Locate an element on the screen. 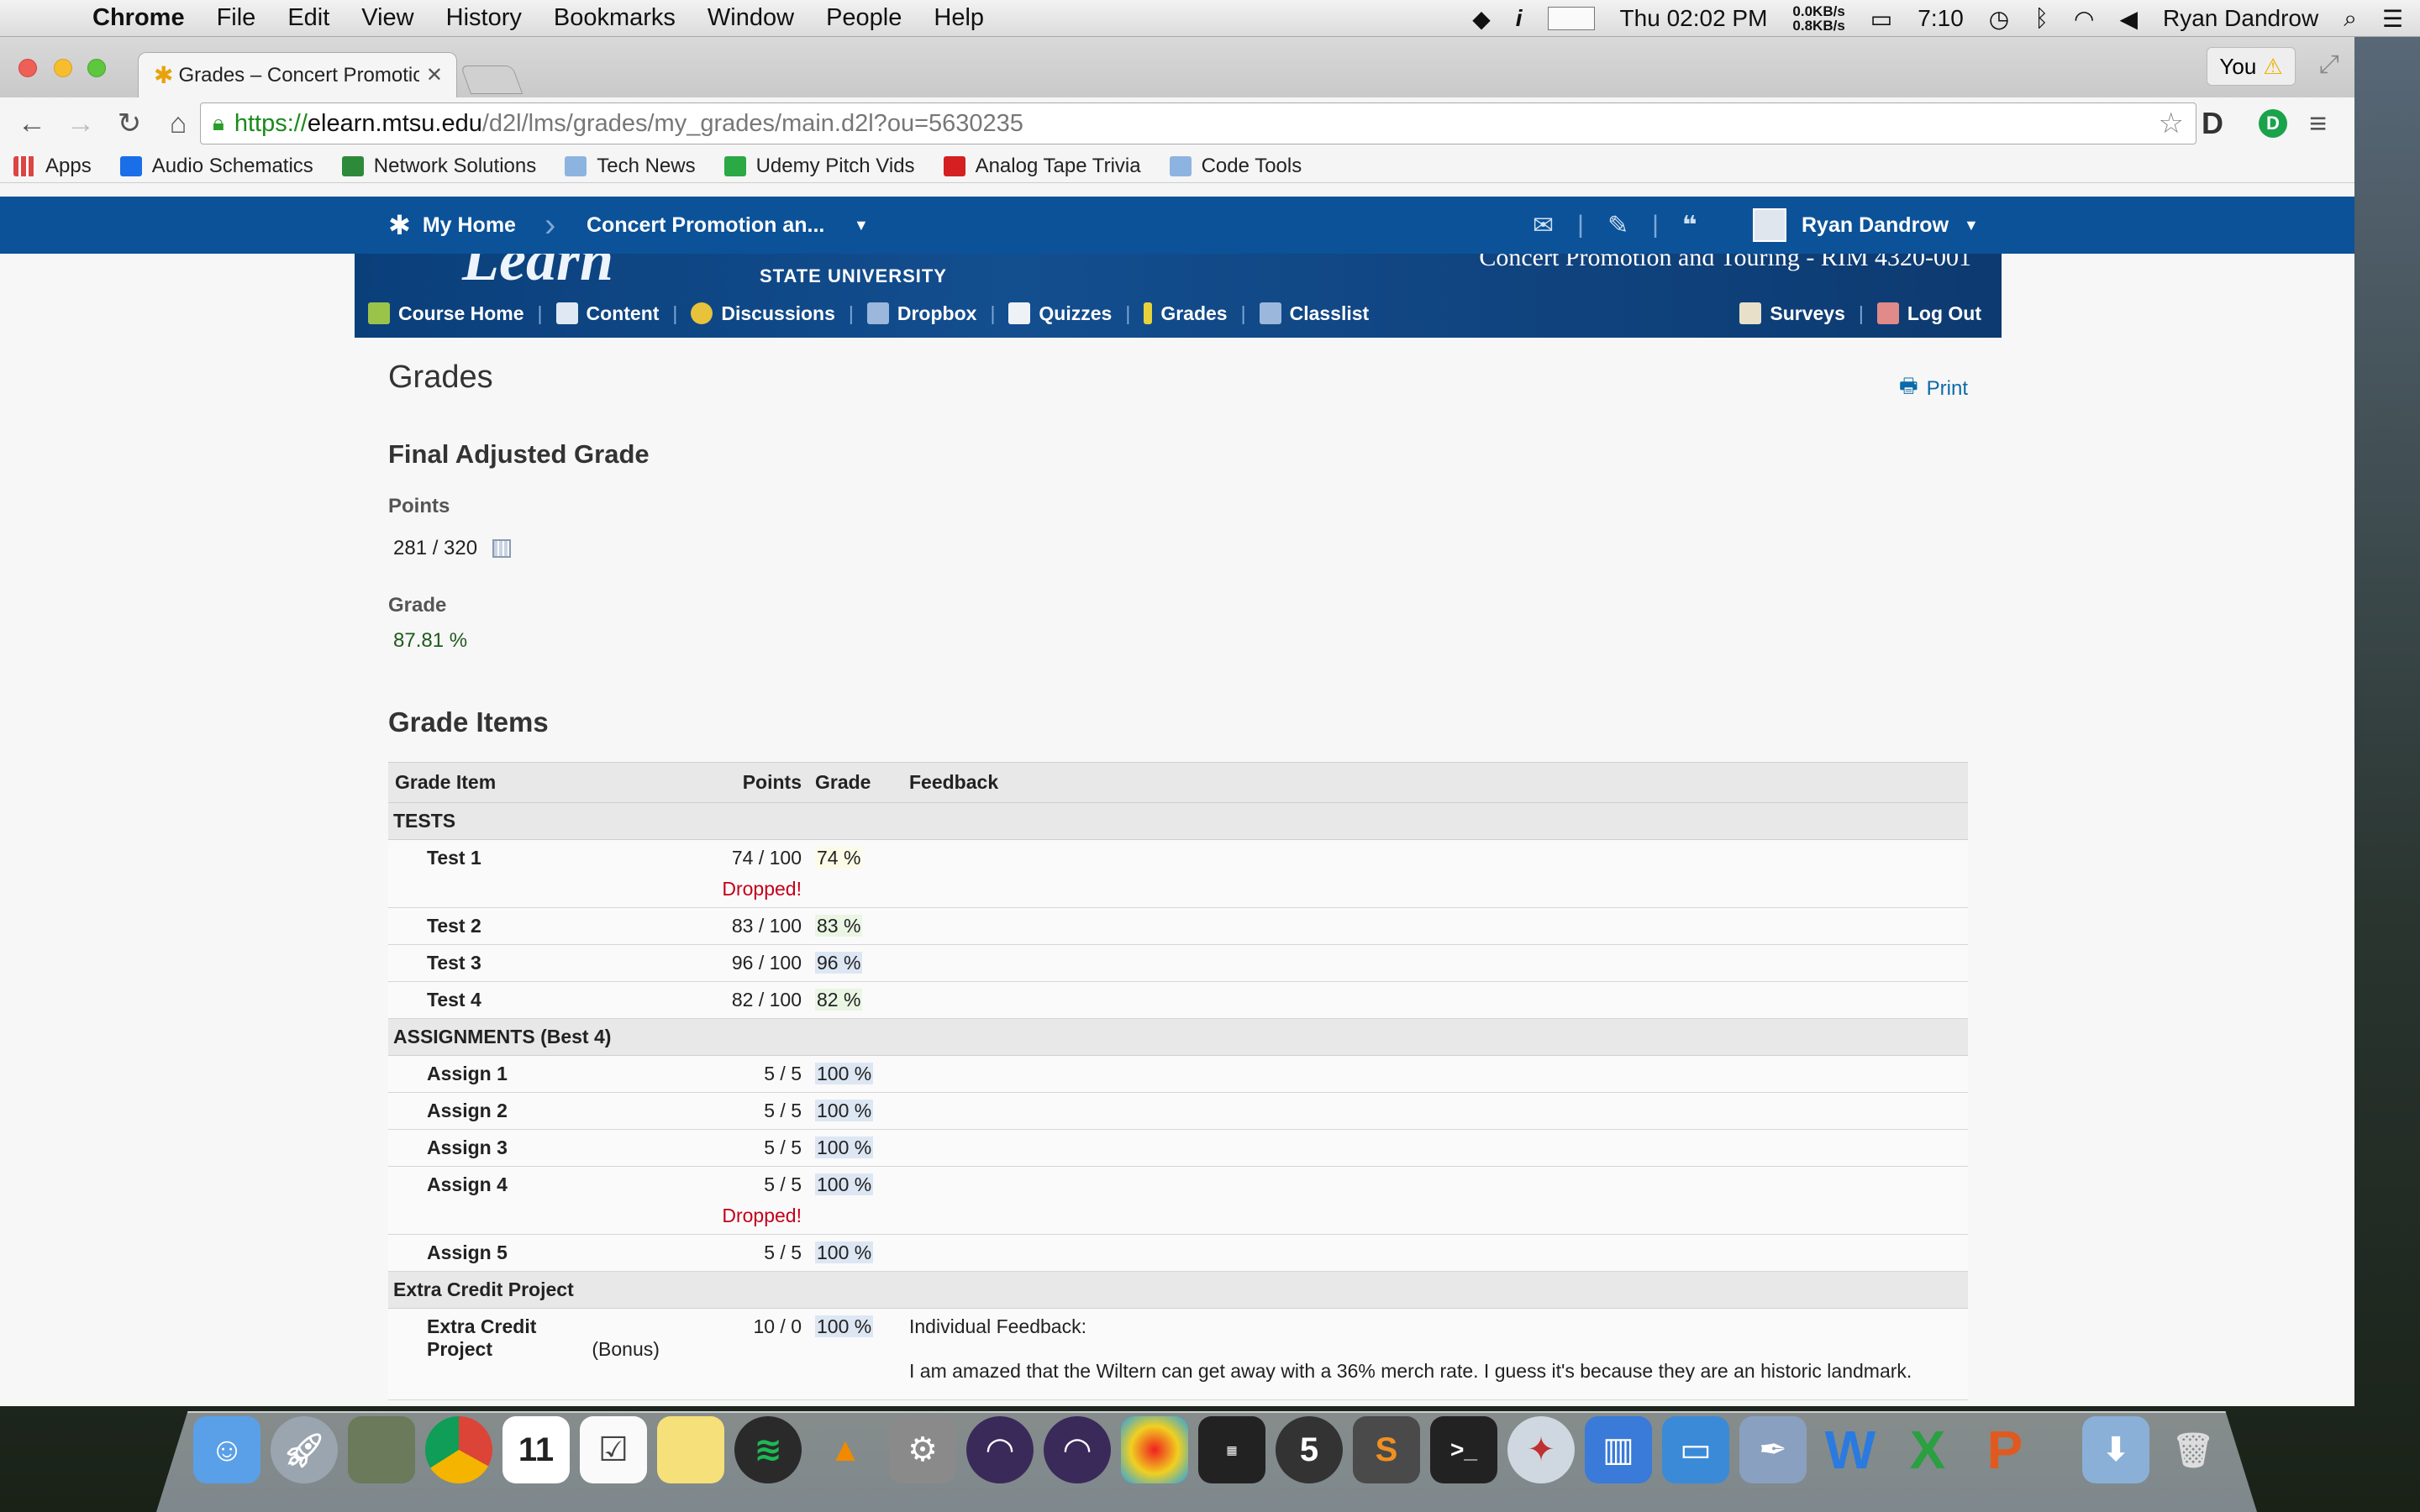 The image size is (2420, 1512). pro-tools-alt-icon: ◠ is located at coordinates (1077, 1449).